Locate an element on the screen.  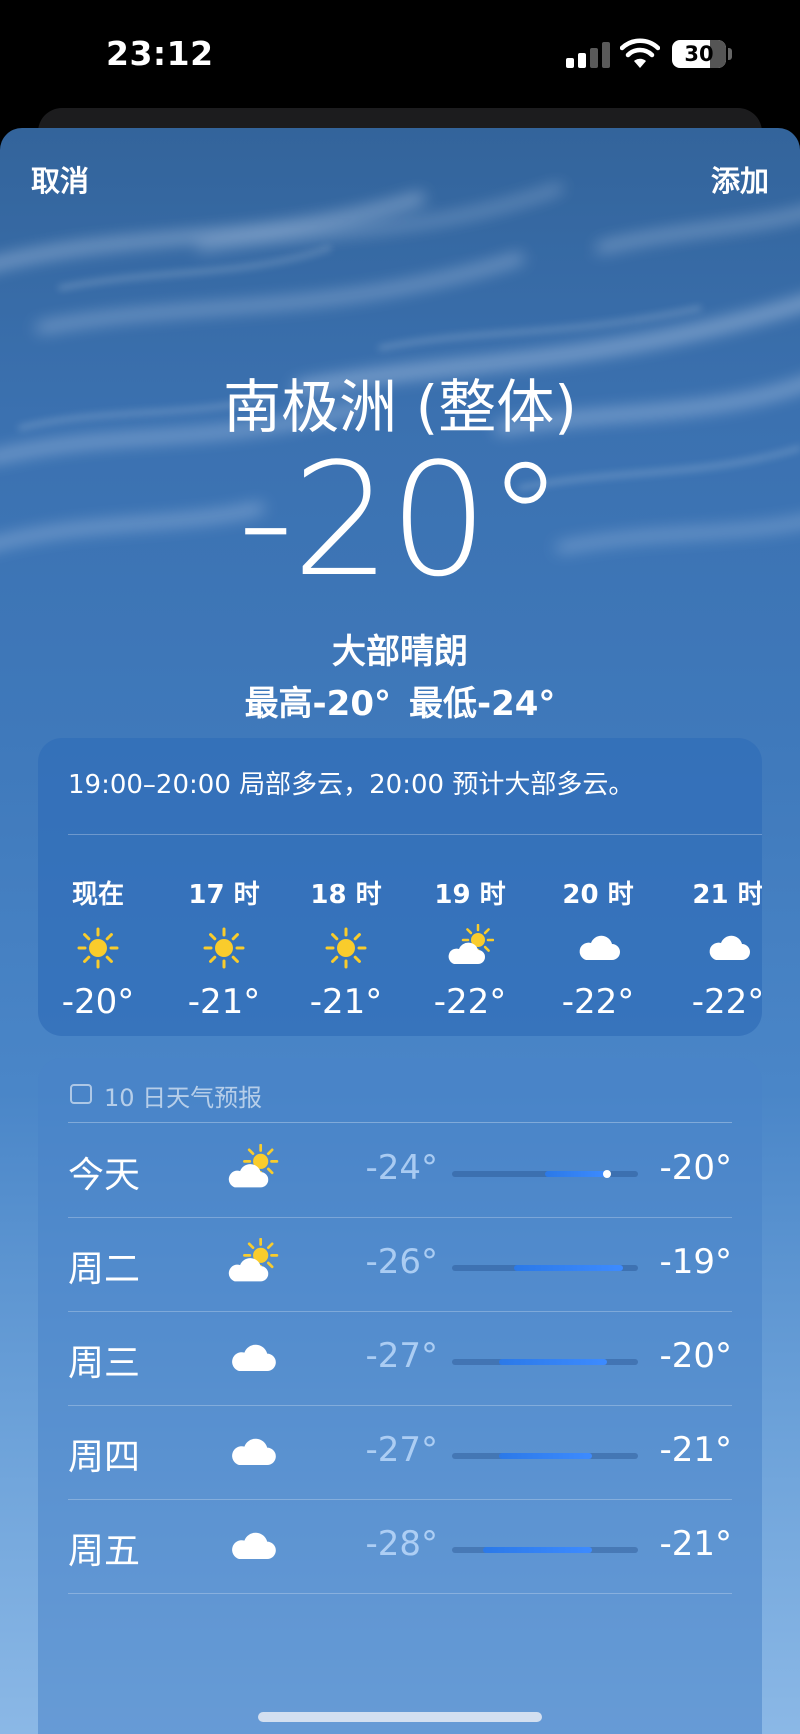
hour-label: 现在 is located at coordinates (97, 895).